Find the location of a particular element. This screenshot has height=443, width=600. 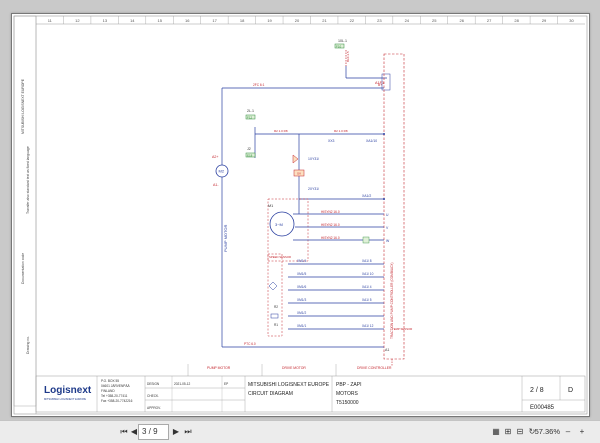

zoom-level: 57.36% is located at coordinates (547, 432).